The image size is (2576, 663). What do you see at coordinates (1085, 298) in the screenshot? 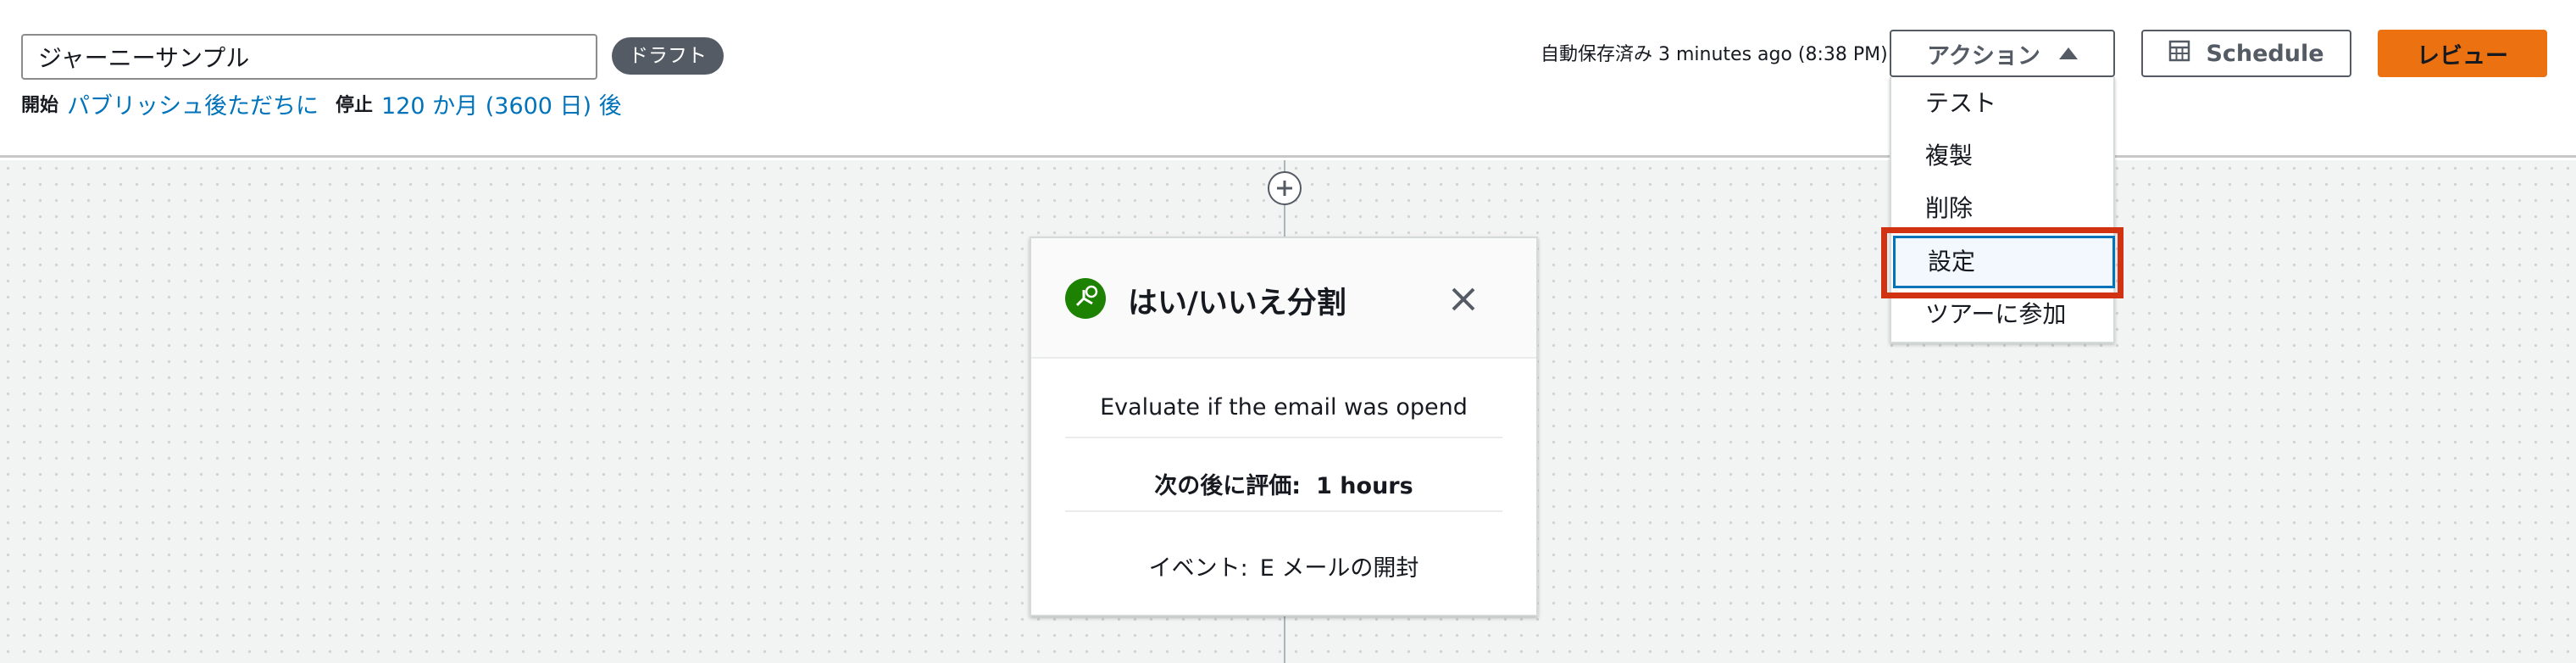
I see `split-icon` at bounding box center [1085, 298].